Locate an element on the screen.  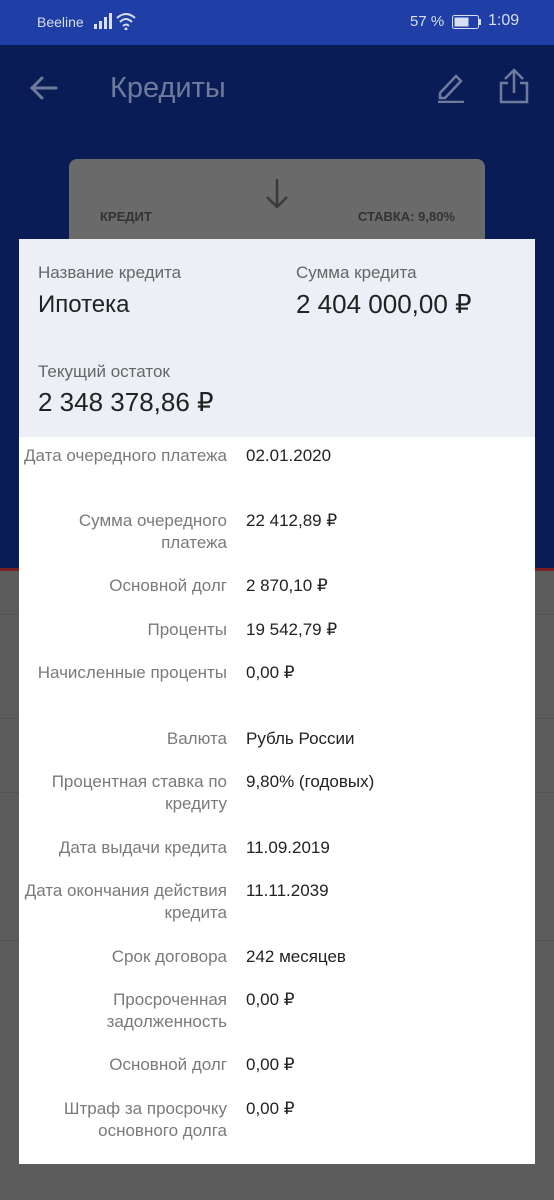
status-bar: Beeline 57 % 1:09 is located at coordinates (277, 22).